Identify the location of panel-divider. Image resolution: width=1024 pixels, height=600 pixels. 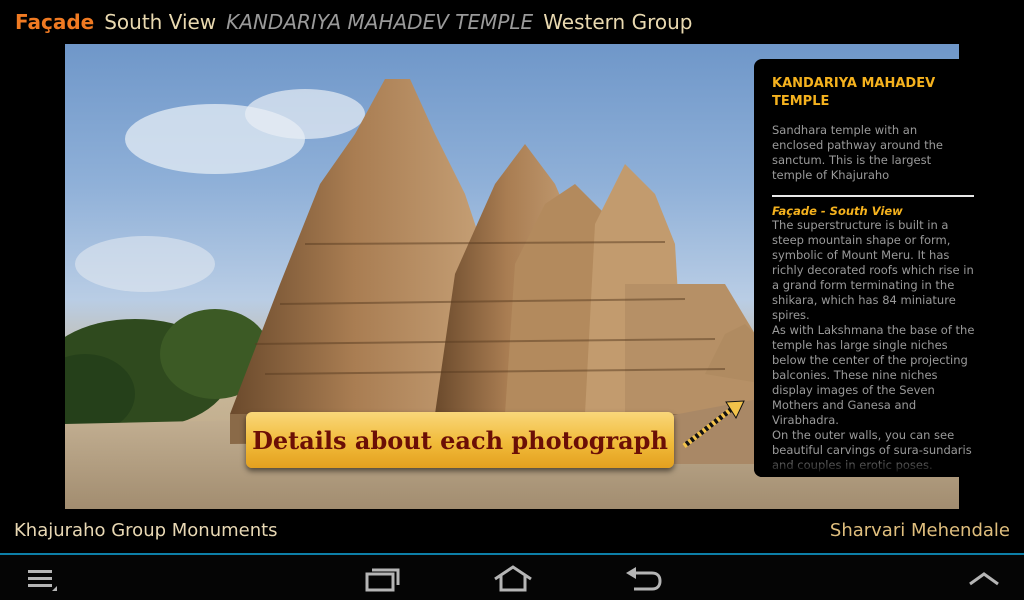
(873, 196).